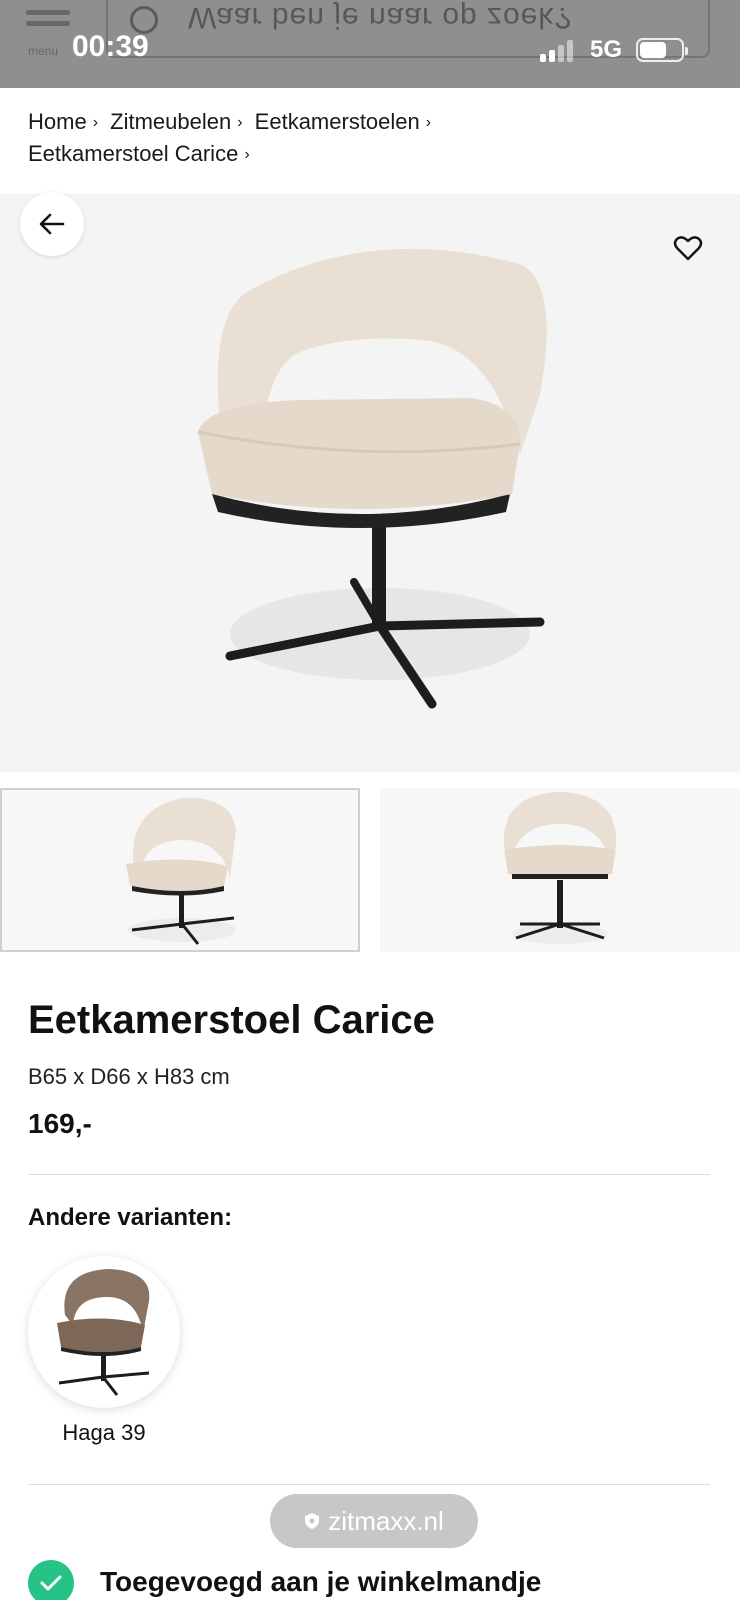 The width and height of the screenshot is (740, 1600). I want to click on shield-icon, so click(312, 1521).